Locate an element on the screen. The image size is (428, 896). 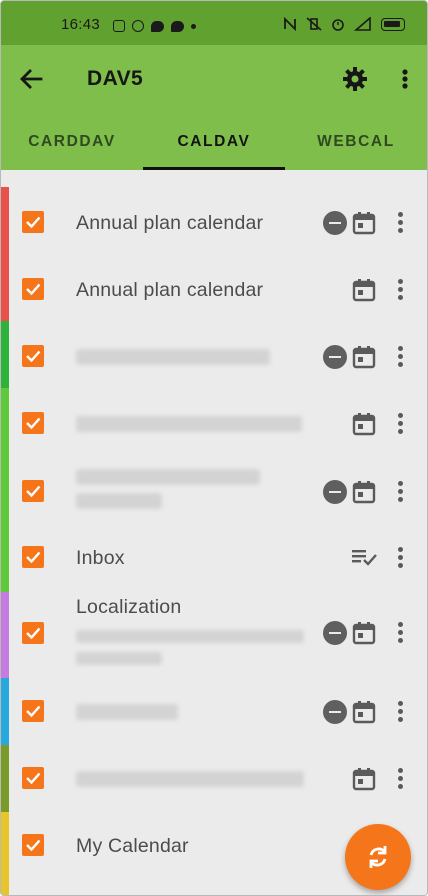
battery-icon is located at coordinates (393, 24).